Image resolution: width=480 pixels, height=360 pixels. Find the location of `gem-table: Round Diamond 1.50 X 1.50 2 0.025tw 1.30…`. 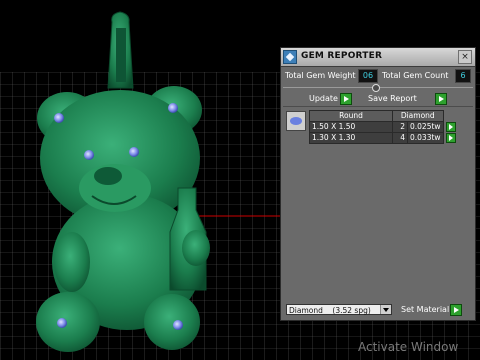

gem-table: Round Diamond 1.50 X 1.50 2 0.025tw 1.30… is located at coordinates (384, 127).